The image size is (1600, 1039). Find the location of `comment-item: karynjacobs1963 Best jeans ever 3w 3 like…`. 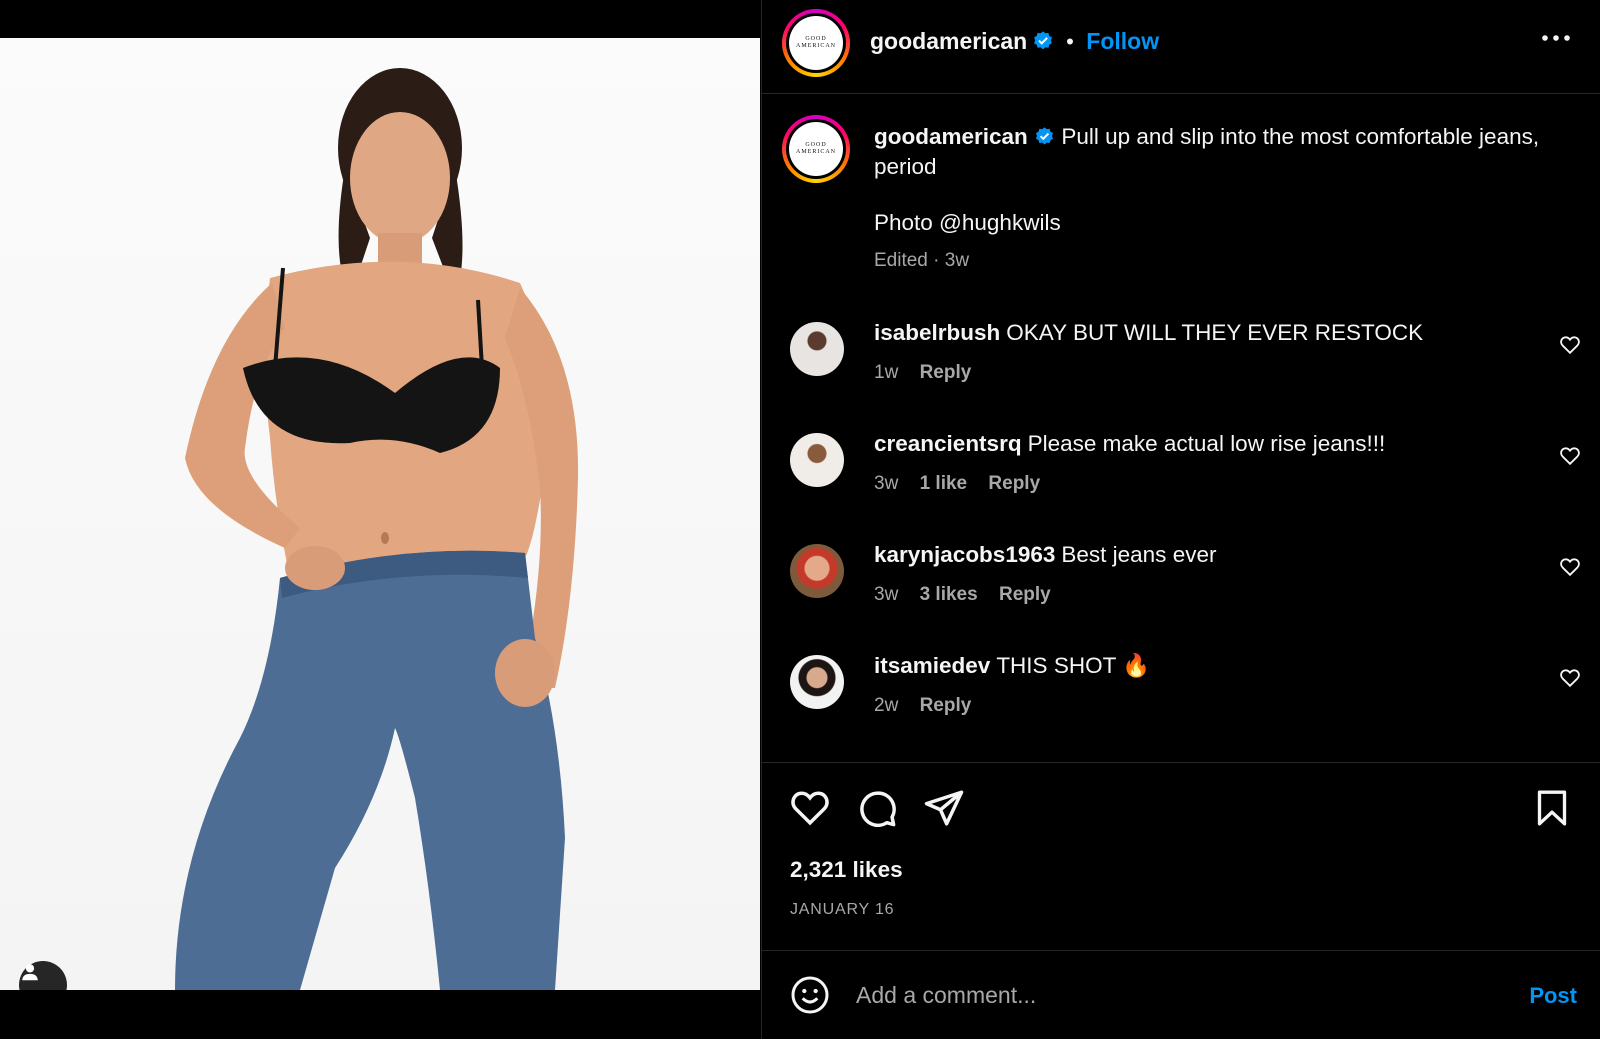

comment-item: karynjacobs1963 Best jeans ever 3w 3 like… is located at coordinates (1181, 590).